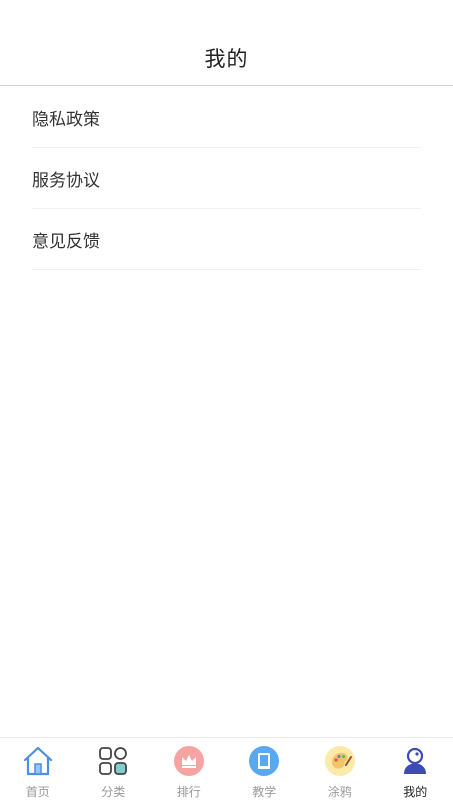  What do you see at coordinates (226, 239) in the screenshot?
I see `menu-item-feedback: 意见反馈` at bounding box center [226, 239].